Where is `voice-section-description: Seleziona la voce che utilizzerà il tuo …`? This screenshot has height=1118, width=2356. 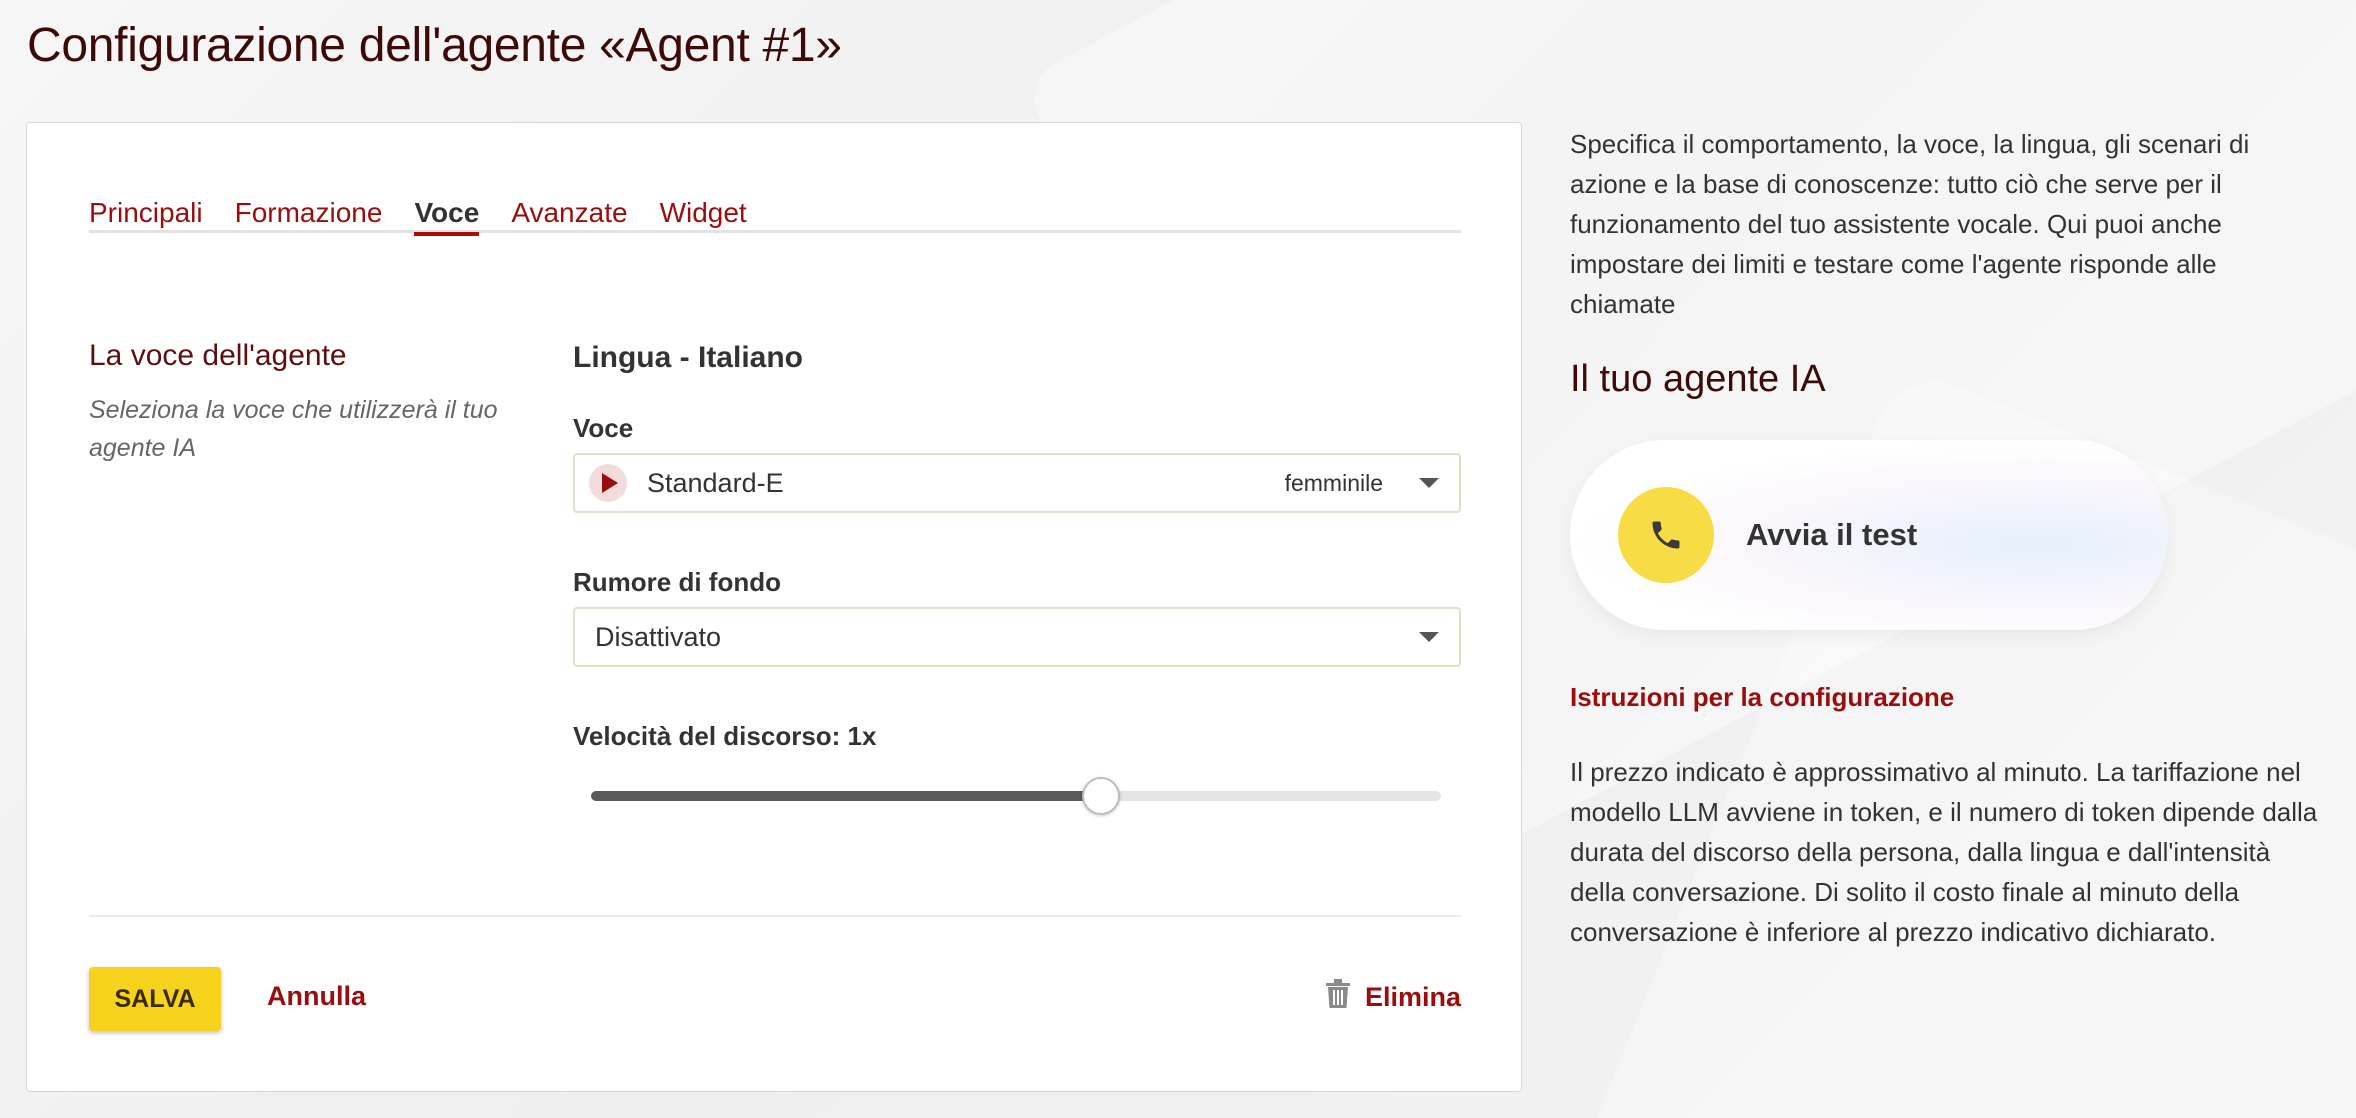 voice-section-description: Seleziona la voce che utilizzerà il tuo … is located at coordinates (293, 429).